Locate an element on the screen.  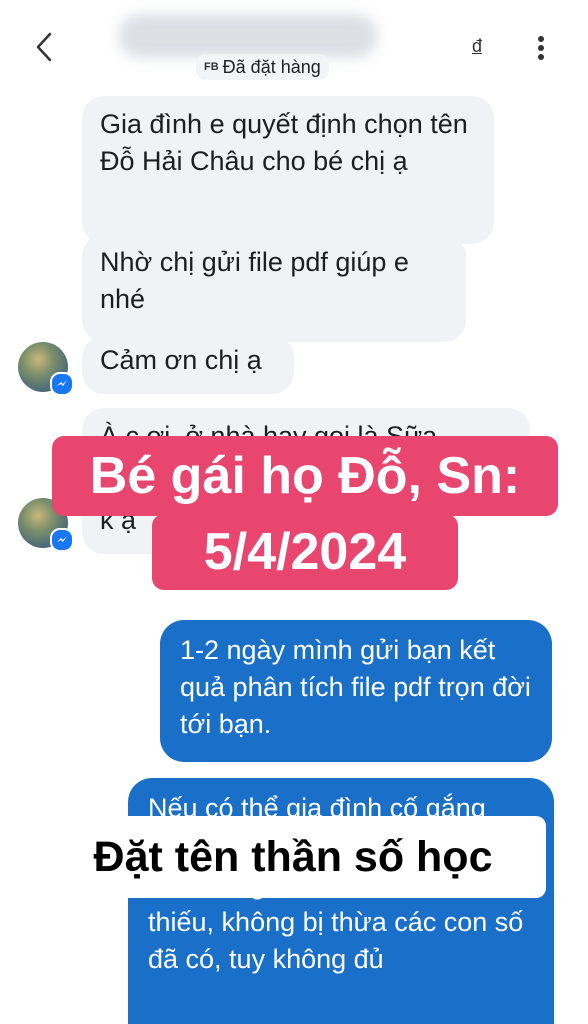
overlay-caption: Đặt tên thần số học is located at coordinates (293, 857).